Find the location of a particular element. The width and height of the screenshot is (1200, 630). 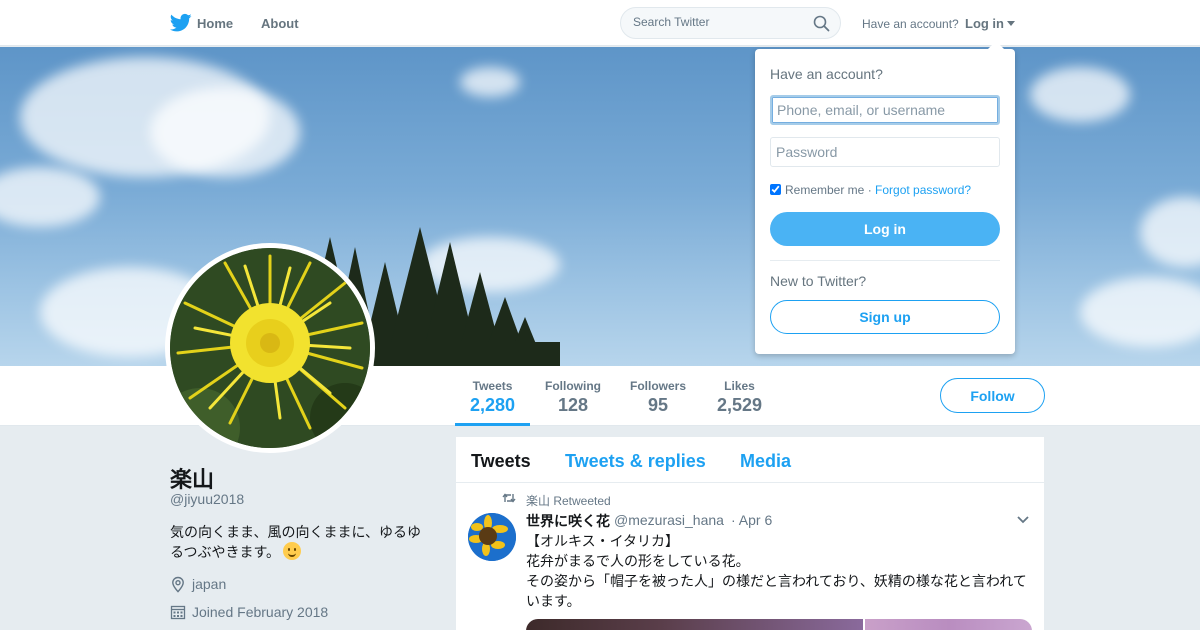

timeline-tabs: Tweets Tweets & replies Media is located at coordinates (750, 460).